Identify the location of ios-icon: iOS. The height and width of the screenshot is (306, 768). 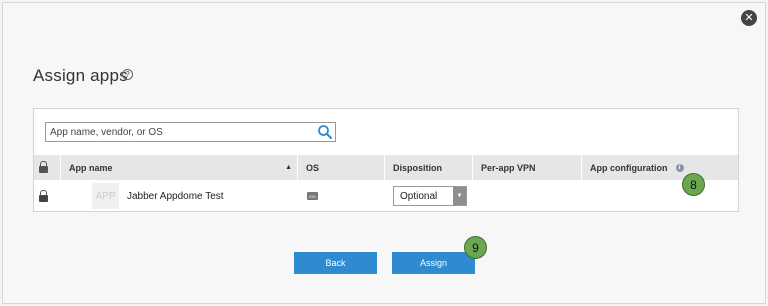
(312, 196).